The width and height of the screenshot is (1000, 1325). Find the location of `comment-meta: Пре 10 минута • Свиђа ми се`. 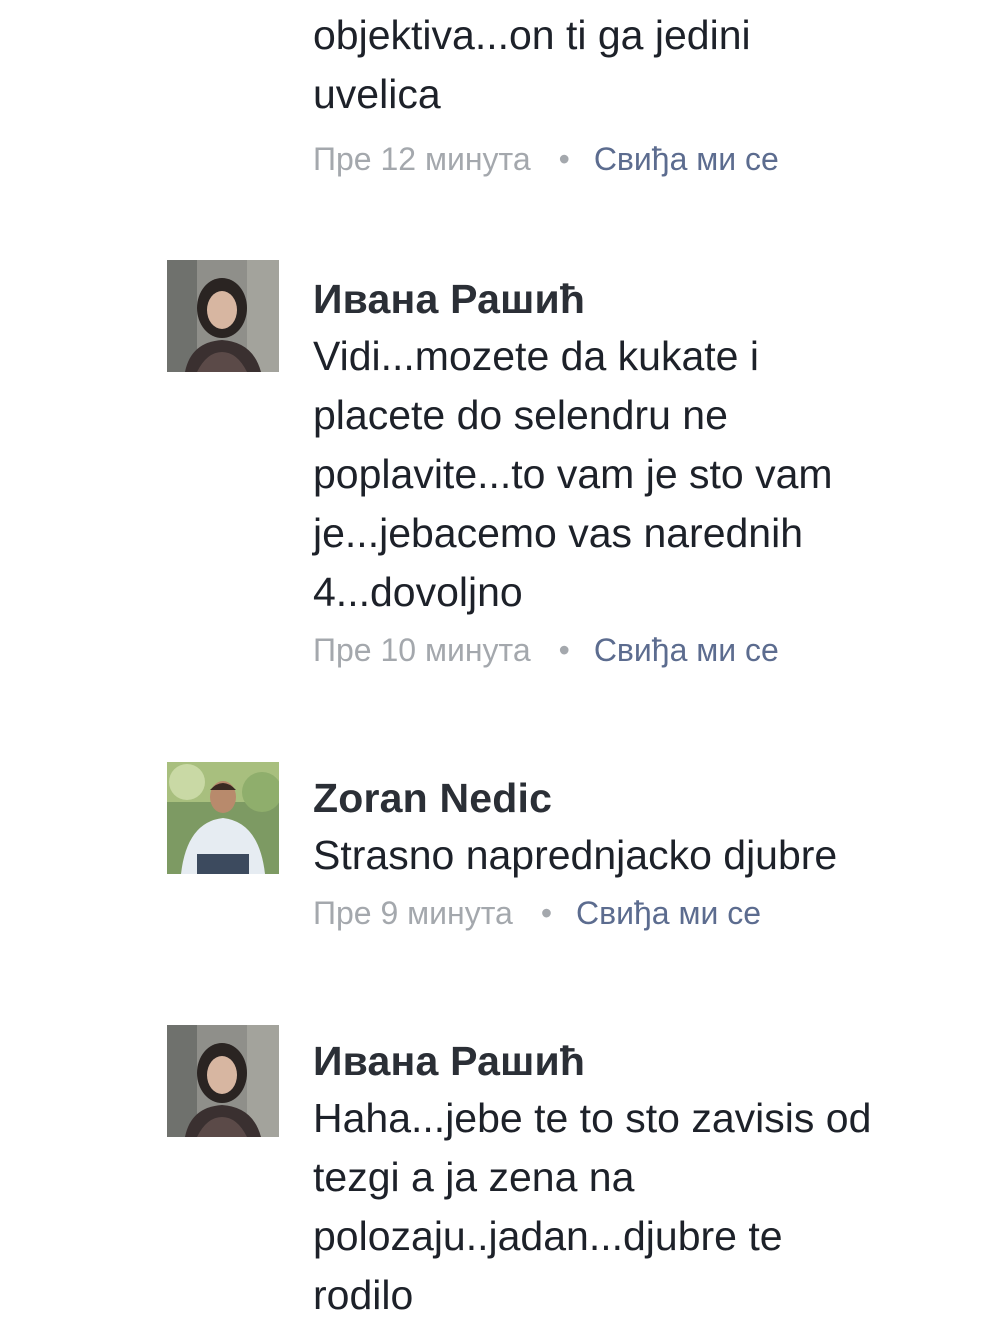

comment-meta: Пре 10 минута • Свиђа ми се is located at coordinates (648, 650).